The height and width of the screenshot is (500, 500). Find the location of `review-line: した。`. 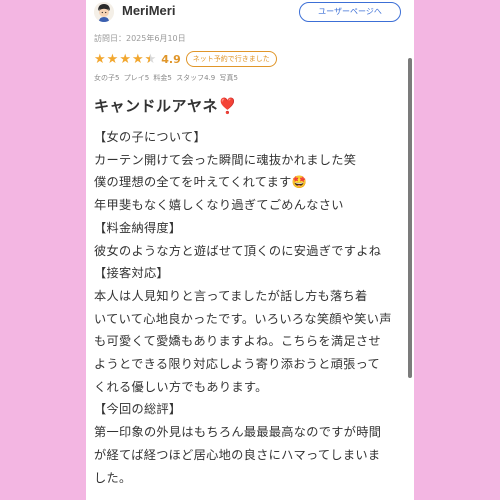

review-line: した。 is located at coordinates (113, 477).